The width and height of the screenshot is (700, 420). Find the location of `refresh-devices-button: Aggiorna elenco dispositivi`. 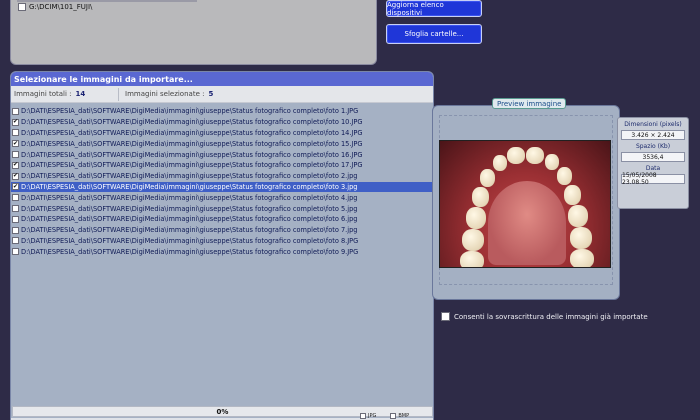

refresh-devices-button: Aggiorna elenco dispositivi is located at coordinates (434, 8).